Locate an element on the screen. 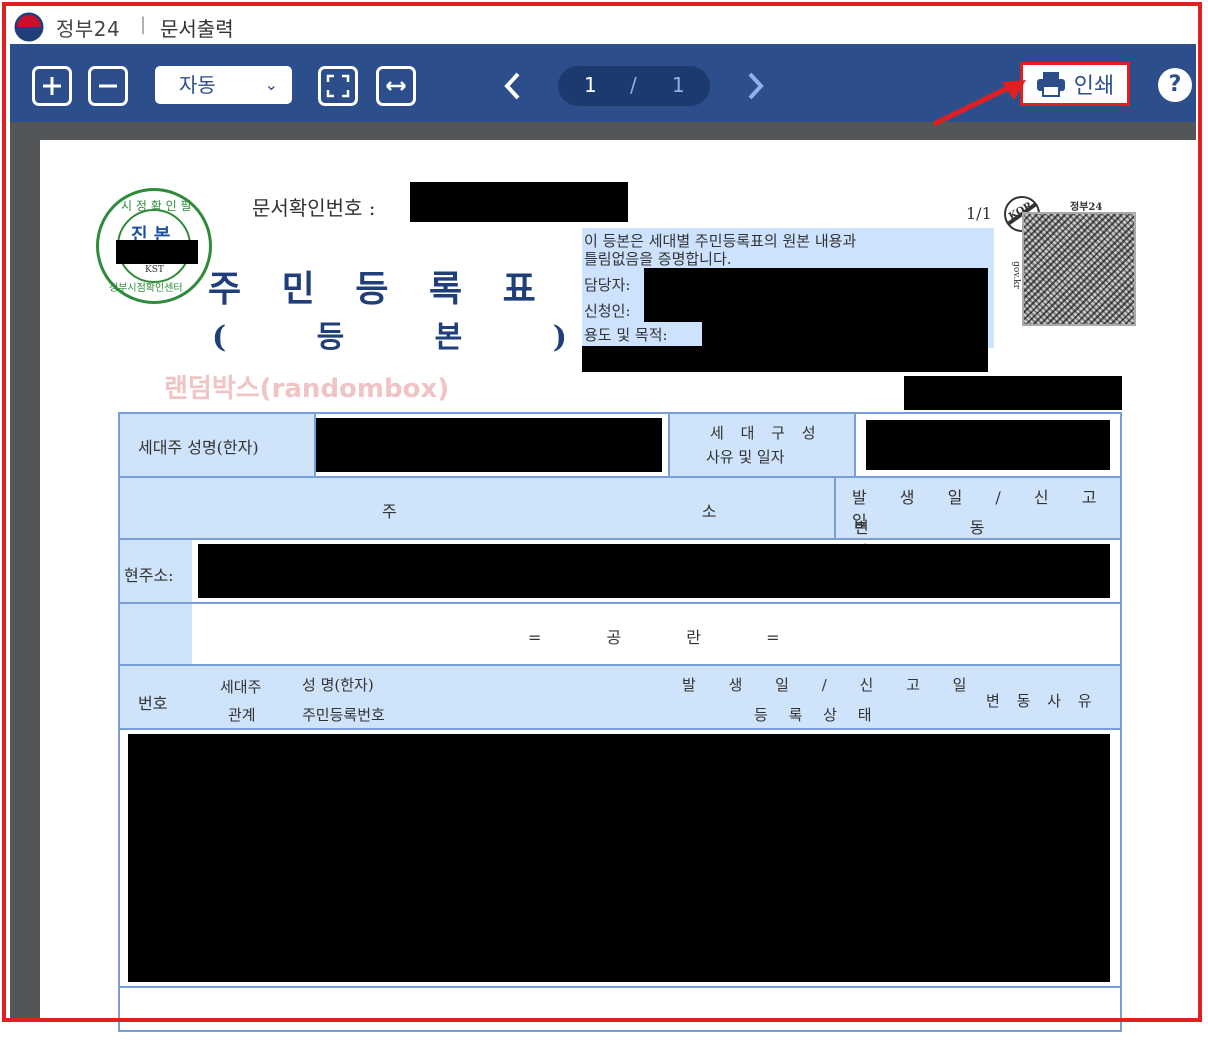  col-relation-line2: 관계 is located at coordinates (242, 715).